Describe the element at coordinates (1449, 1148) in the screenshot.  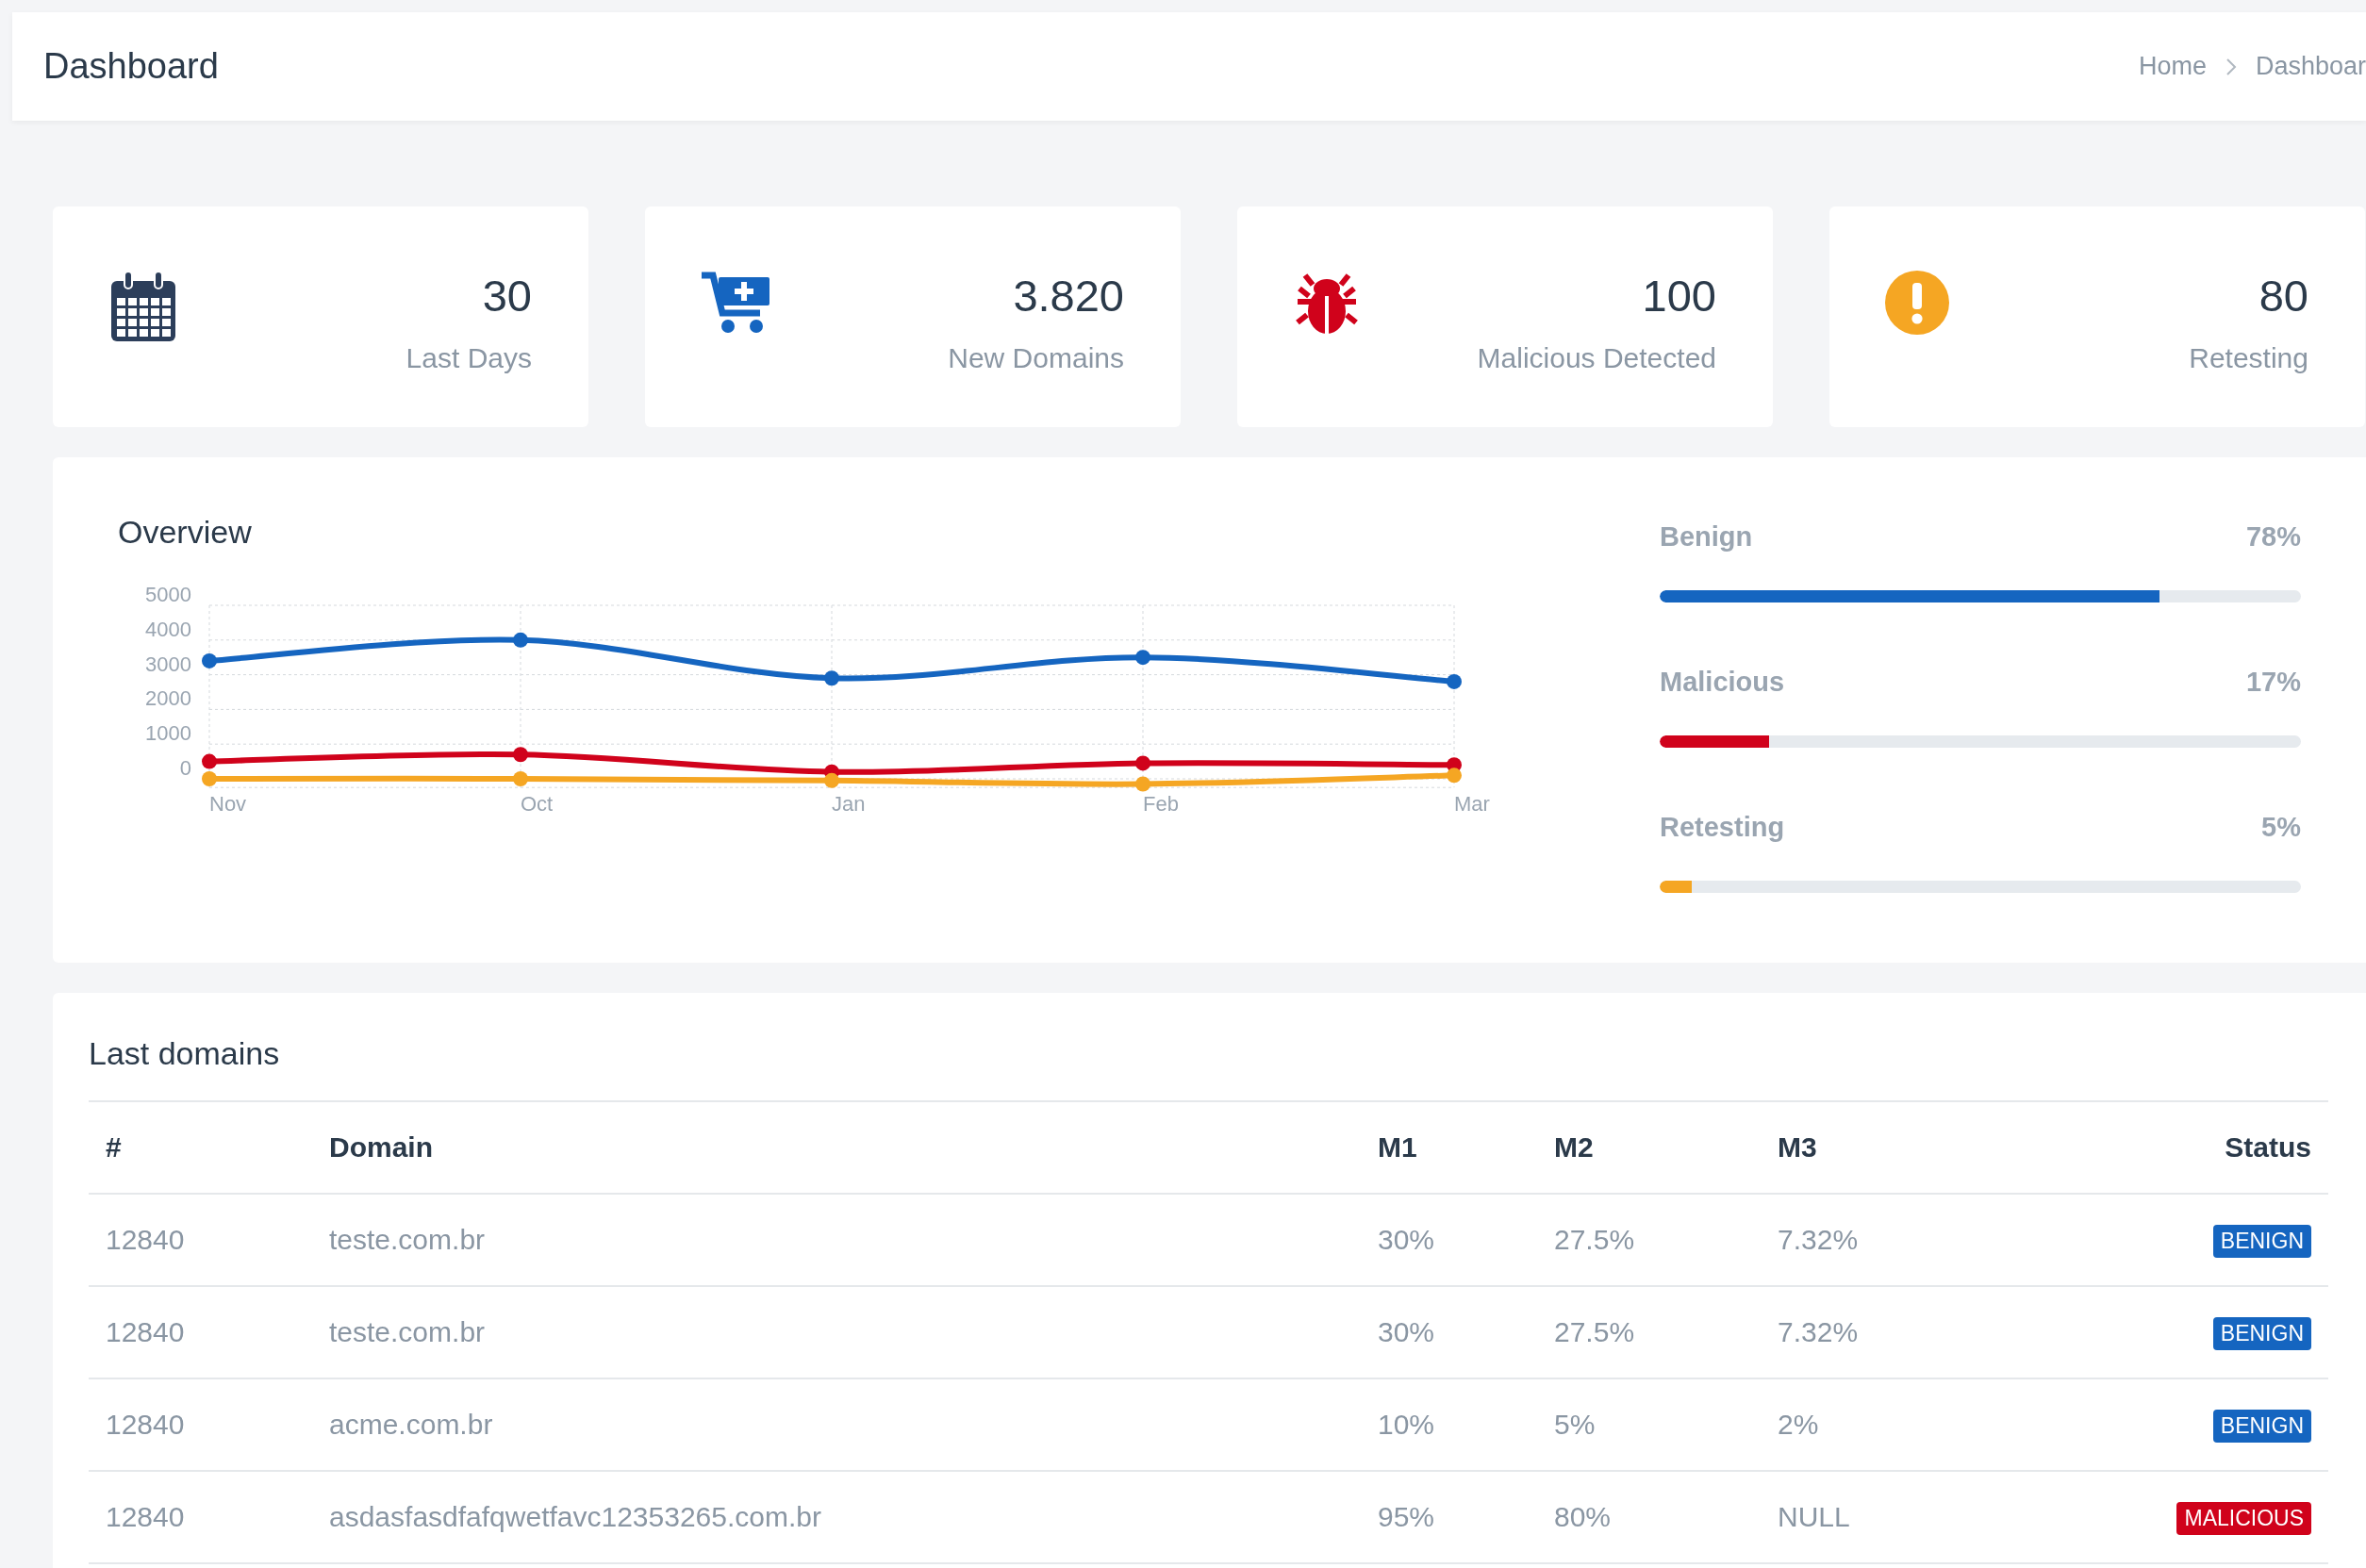
I see `column-header: M1` at that location.